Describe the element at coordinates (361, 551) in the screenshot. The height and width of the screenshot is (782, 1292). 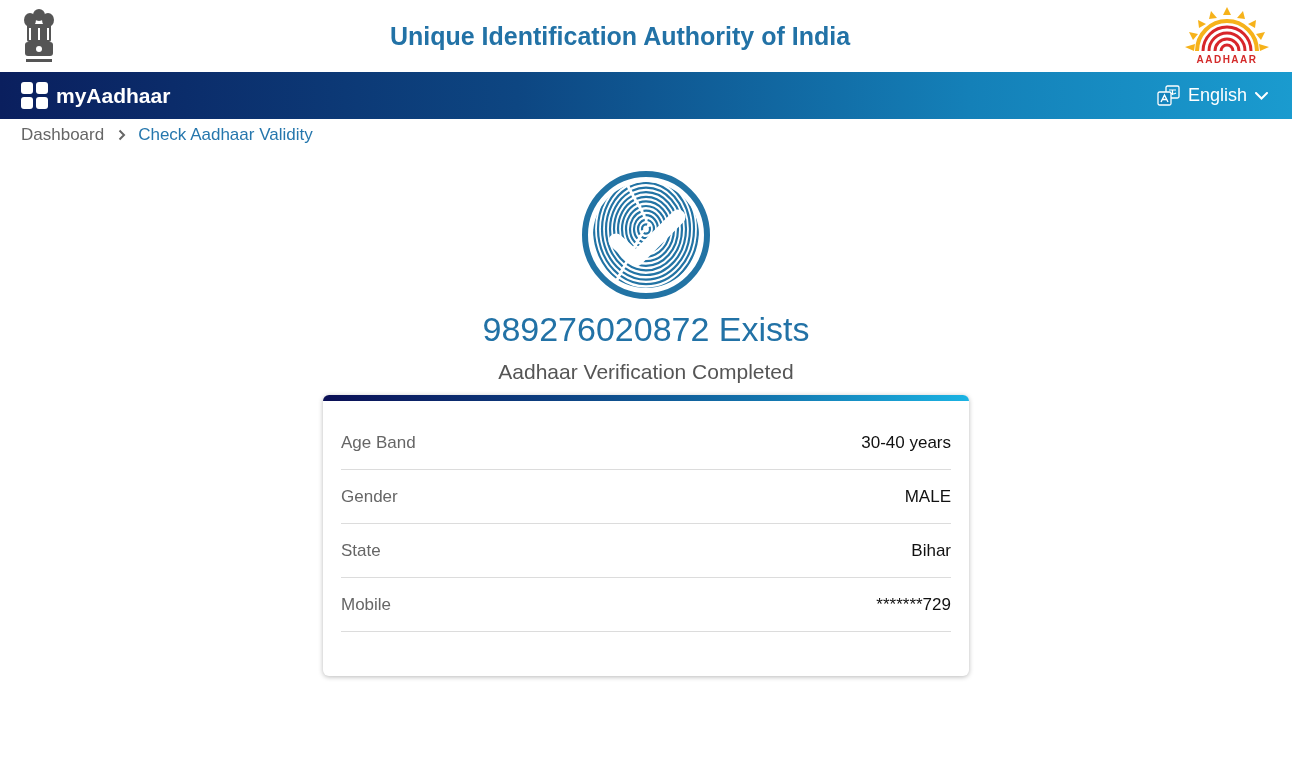
I see `detail-label: State` at that location.